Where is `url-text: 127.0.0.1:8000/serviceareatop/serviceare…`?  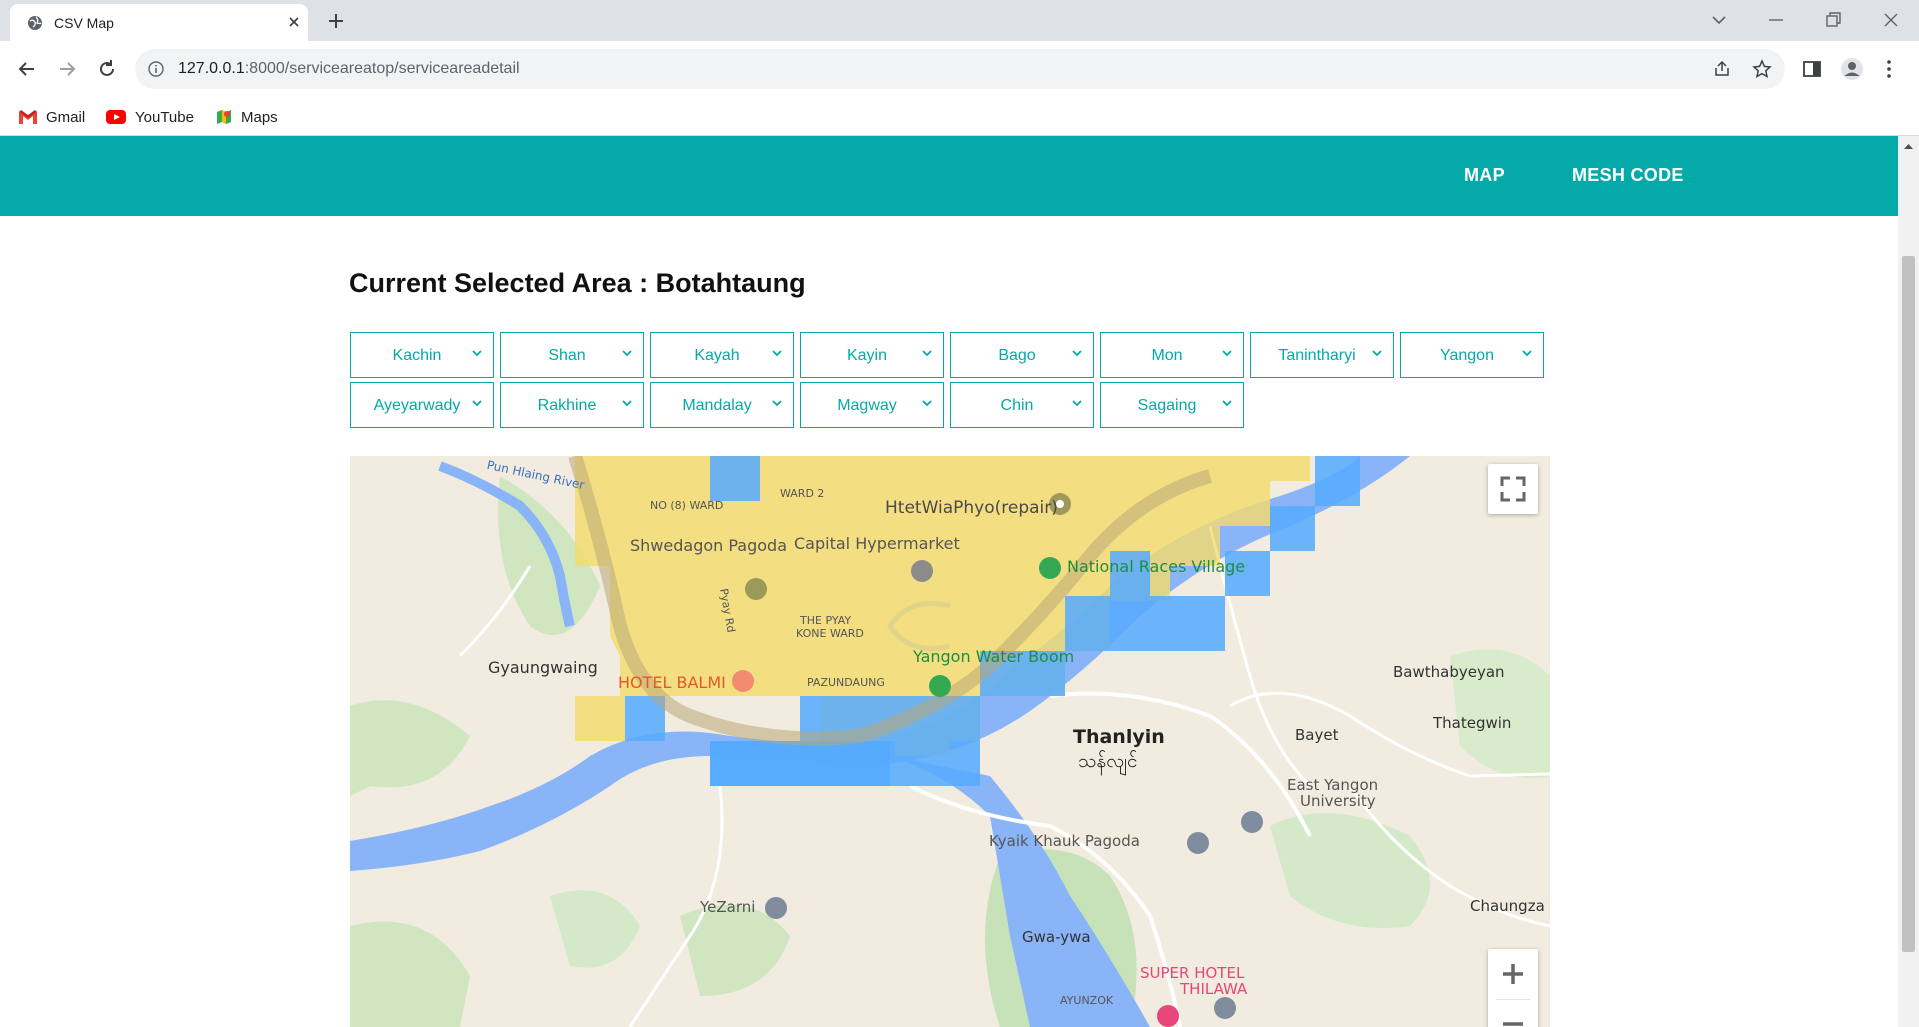
url-text: 127.0.0.1:8000/serviceareatop/serviceare… is located at coordinates (349, 69).